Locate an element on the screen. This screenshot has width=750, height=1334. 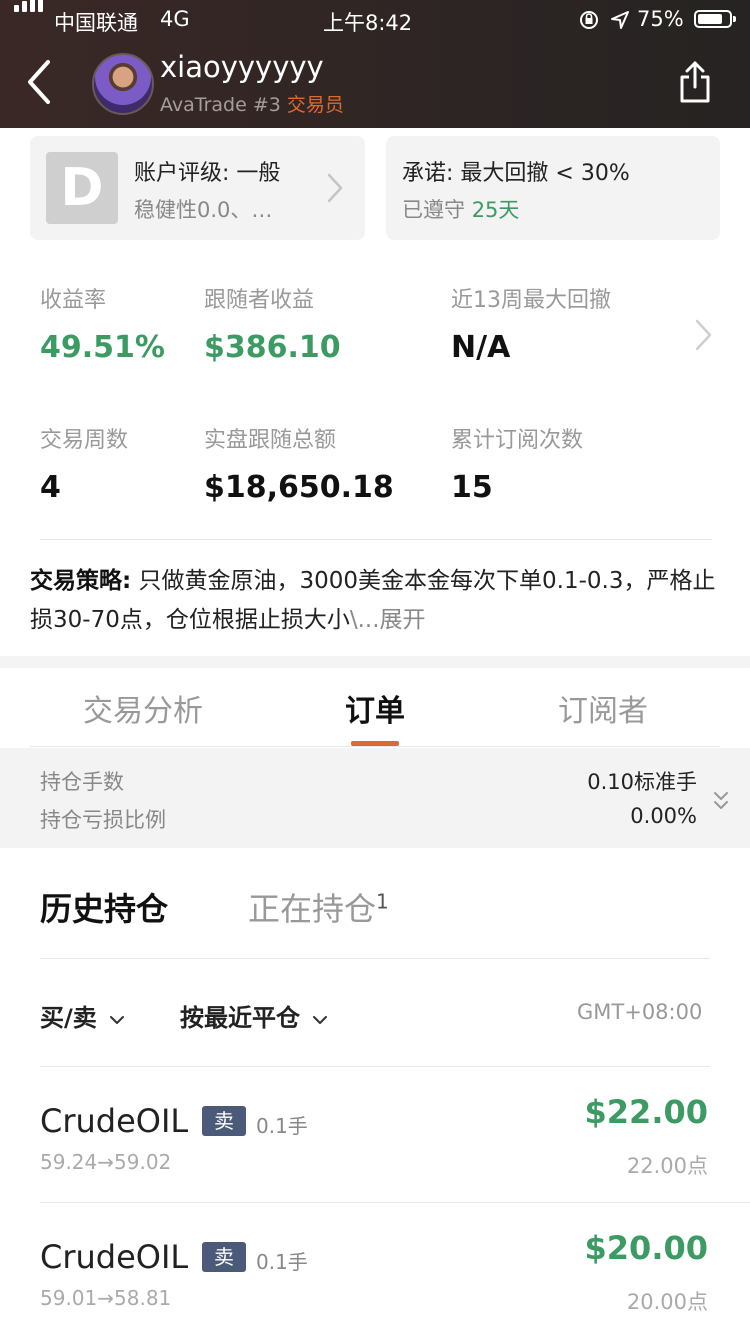
stat-label-follow-total: 实盘跟随总额 is located at coordinates (270, 440).